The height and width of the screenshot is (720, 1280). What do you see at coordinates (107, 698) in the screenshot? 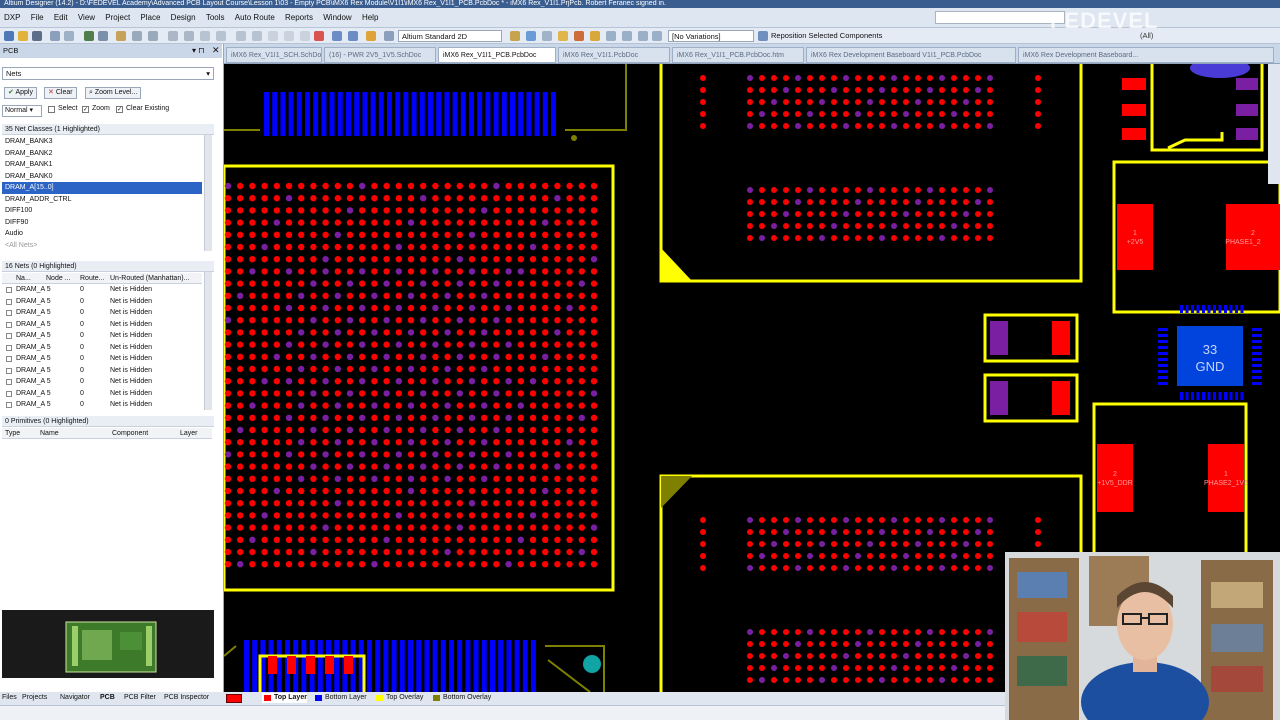
I see `panel-tab-pcb: PCB` at bounding box center [107, 698].